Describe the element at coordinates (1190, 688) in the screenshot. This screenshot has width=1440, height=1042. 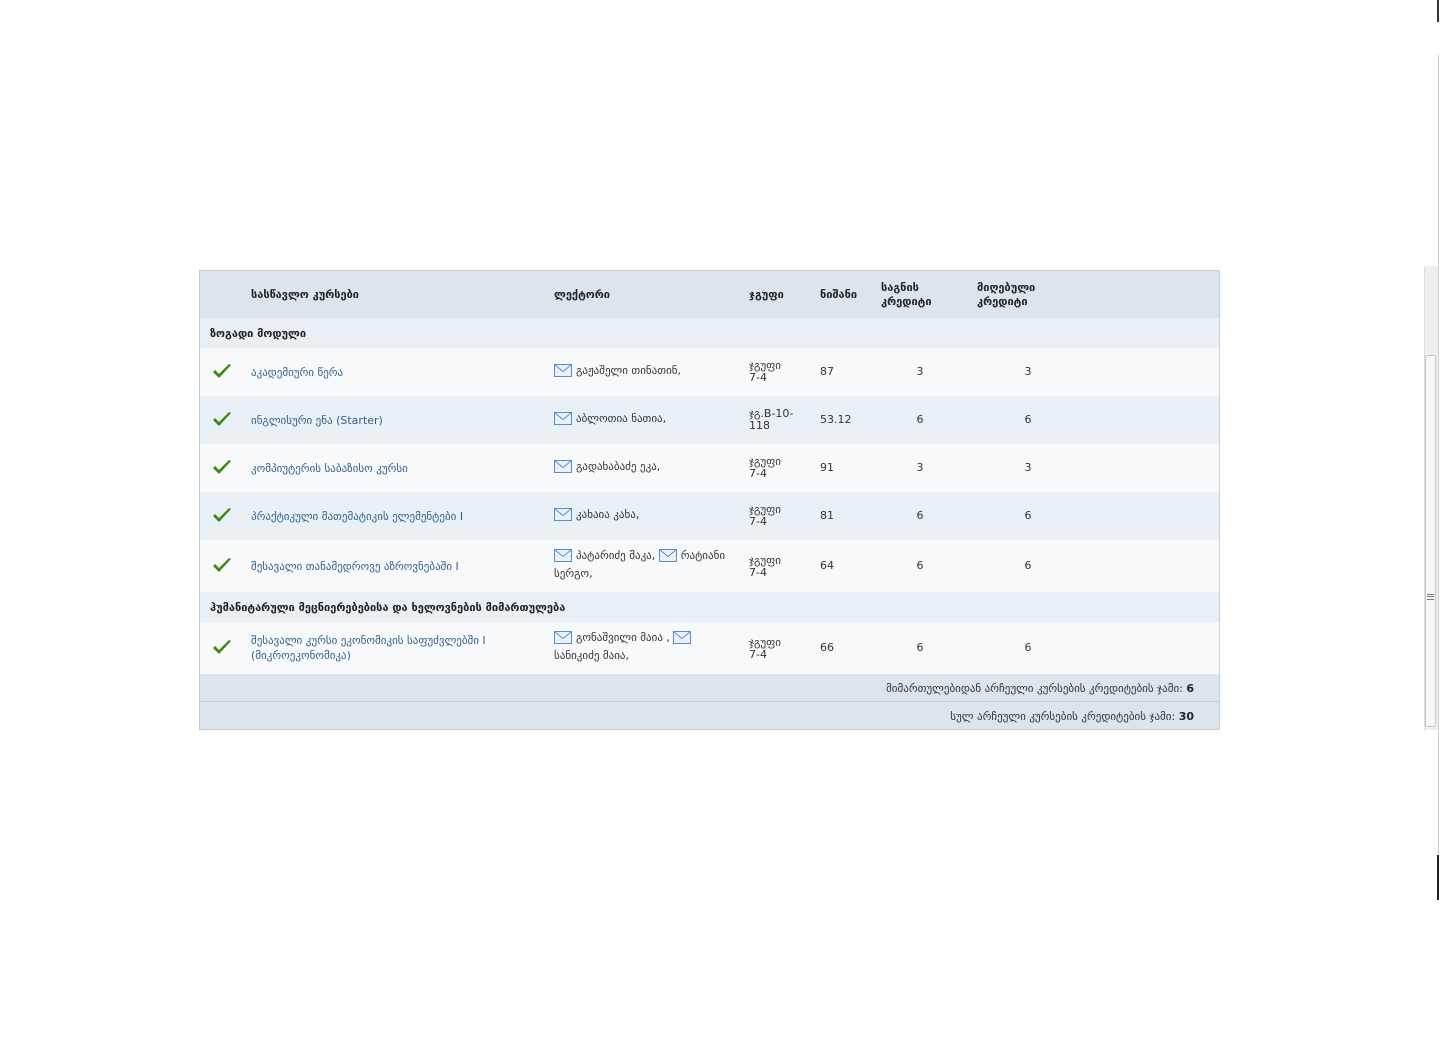
I see `direction-credit-value: 6` at that location.